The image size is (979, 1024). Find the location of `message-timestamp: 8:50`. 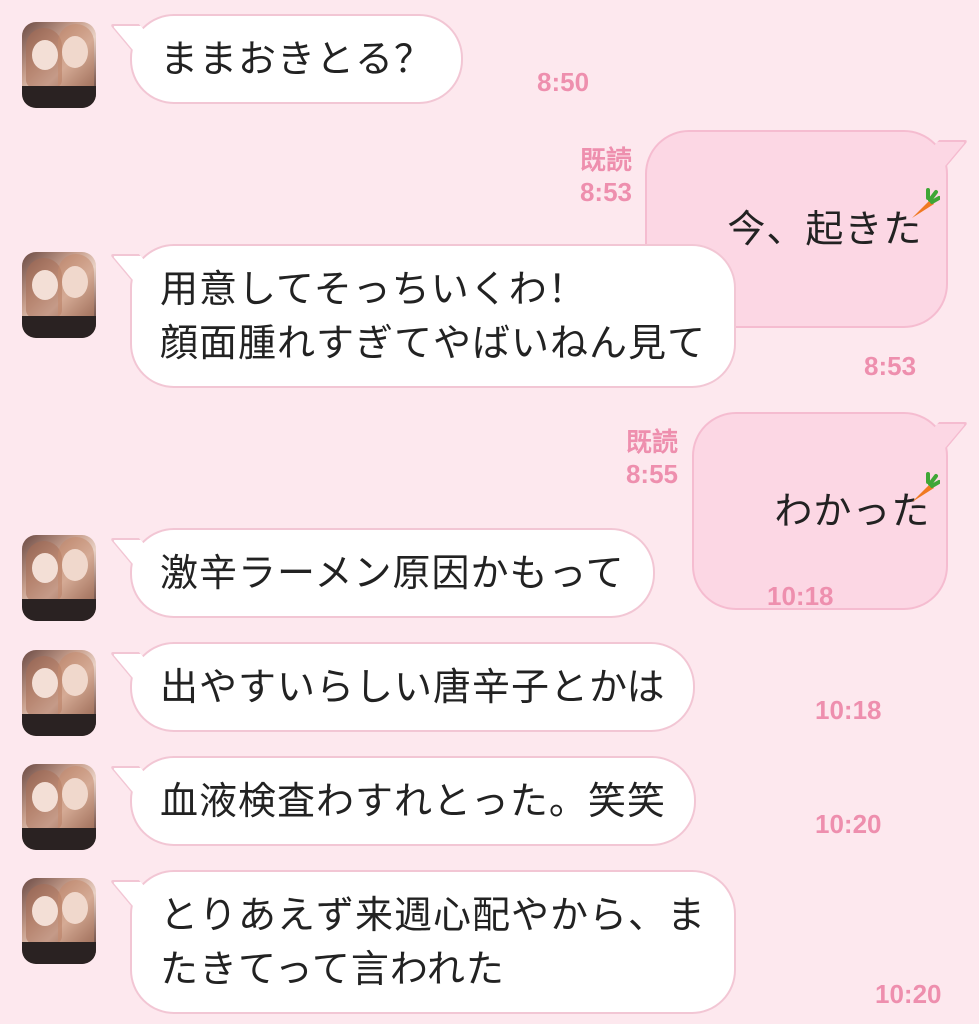

message-timestamp: 8:50 is located at coordinates (563, 82).